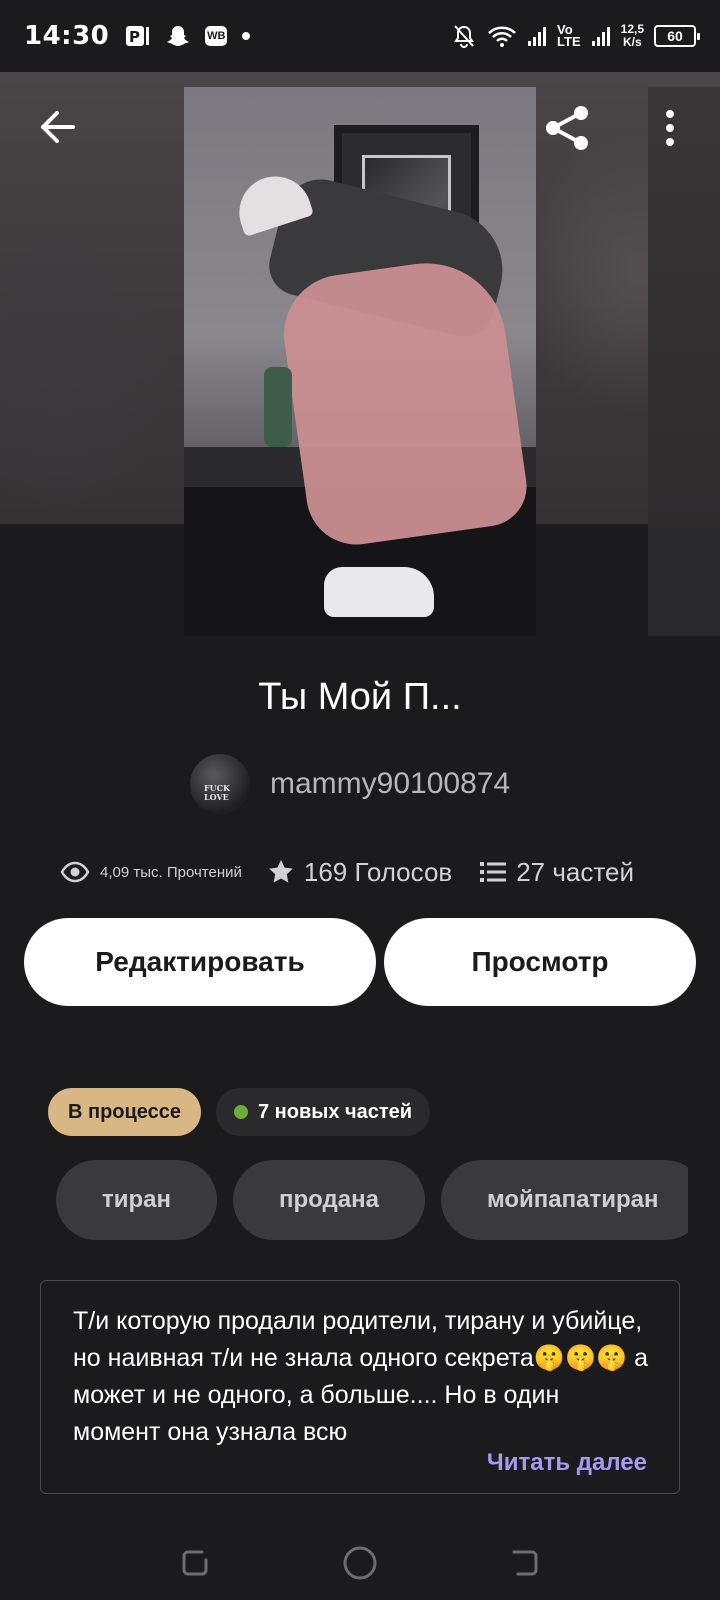 The width and height of the screenshot is (720, 1600). Describe the element at coordinates (677, 36) in the screenshot. I see `battery-icon: 60` at that location.